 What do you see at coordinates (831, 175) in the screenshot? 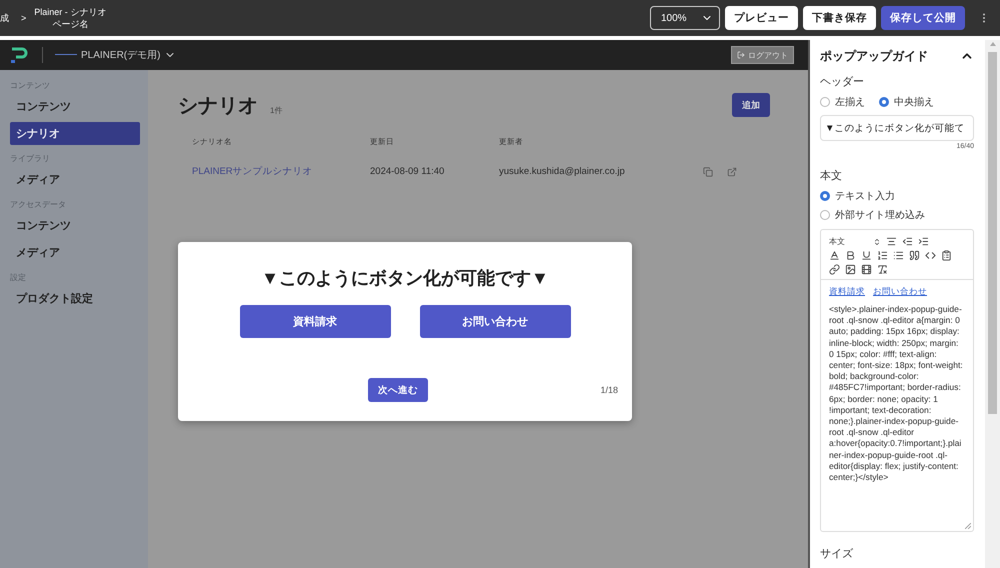
I see `section-label: 本文` at bounding box center [831, 175].